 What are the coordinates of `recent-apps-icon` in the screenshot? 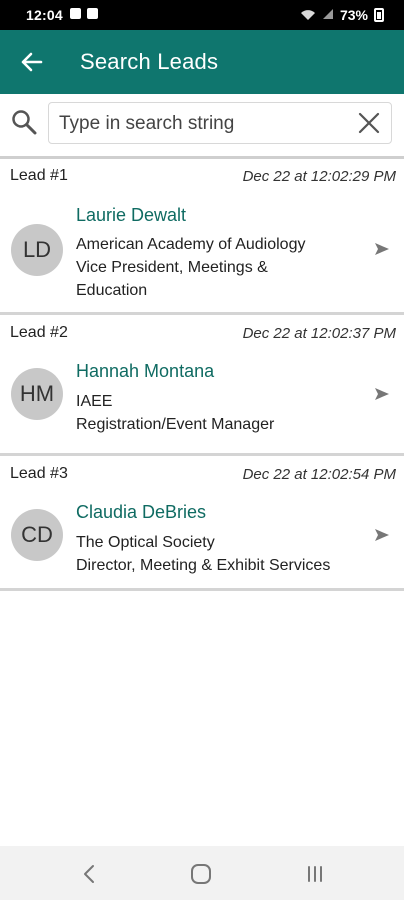 It's located at (315, 874).